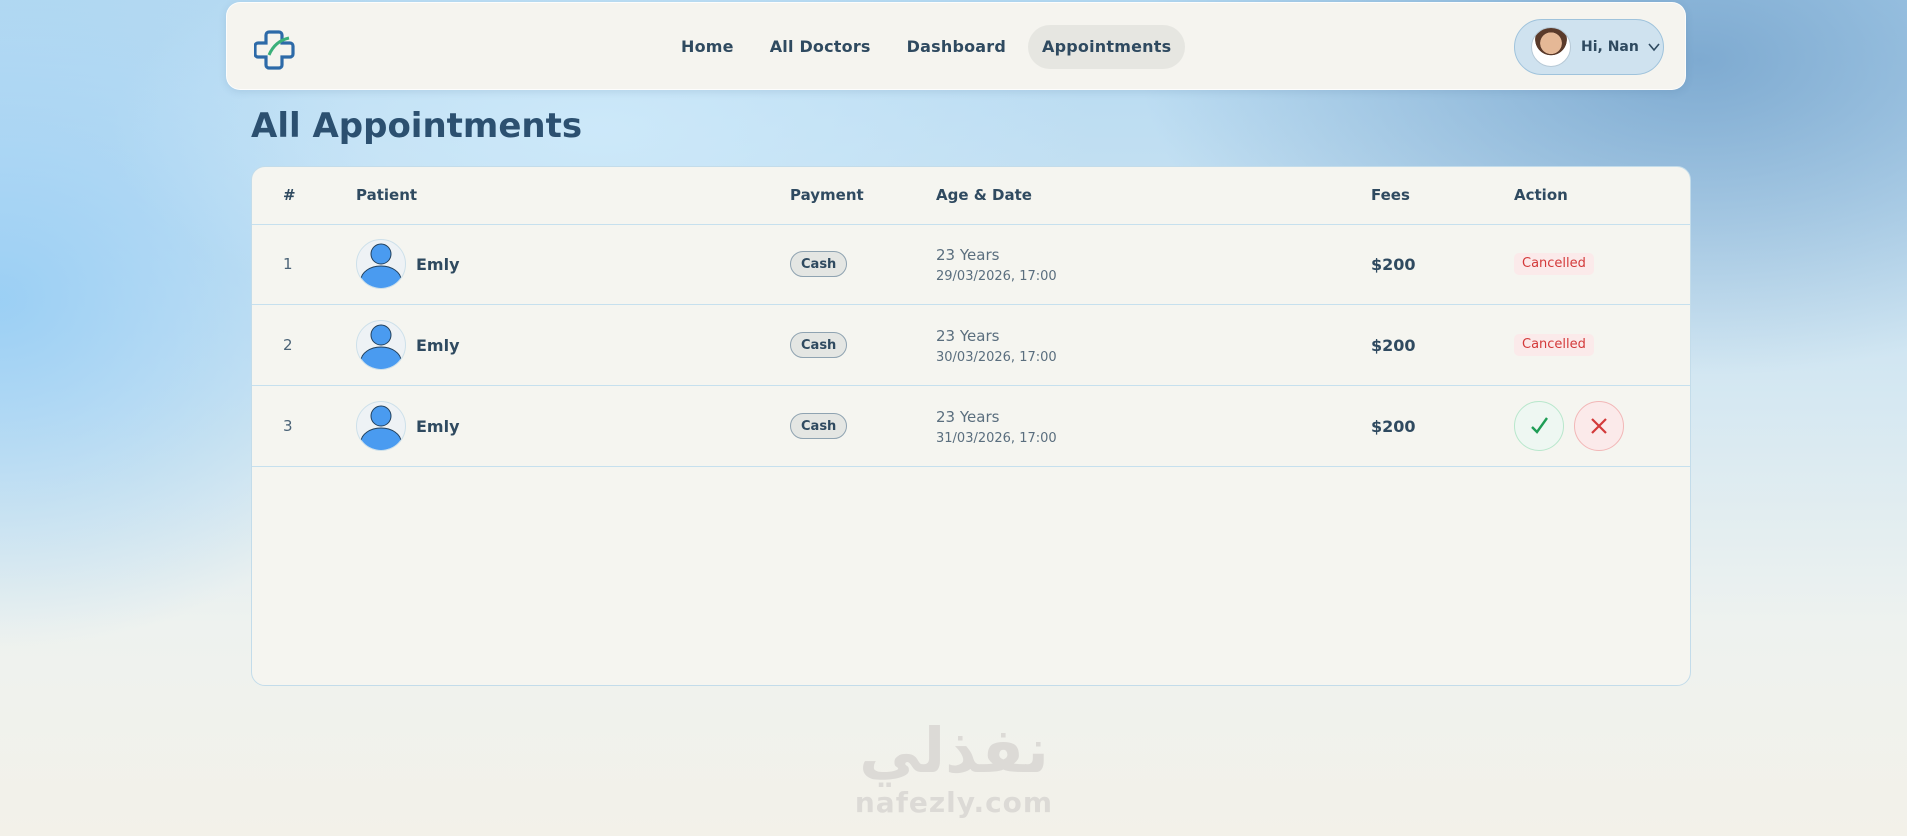  I want to click on nav-links: Home All Doctors Dashboard Appointments, so click(926, 47).